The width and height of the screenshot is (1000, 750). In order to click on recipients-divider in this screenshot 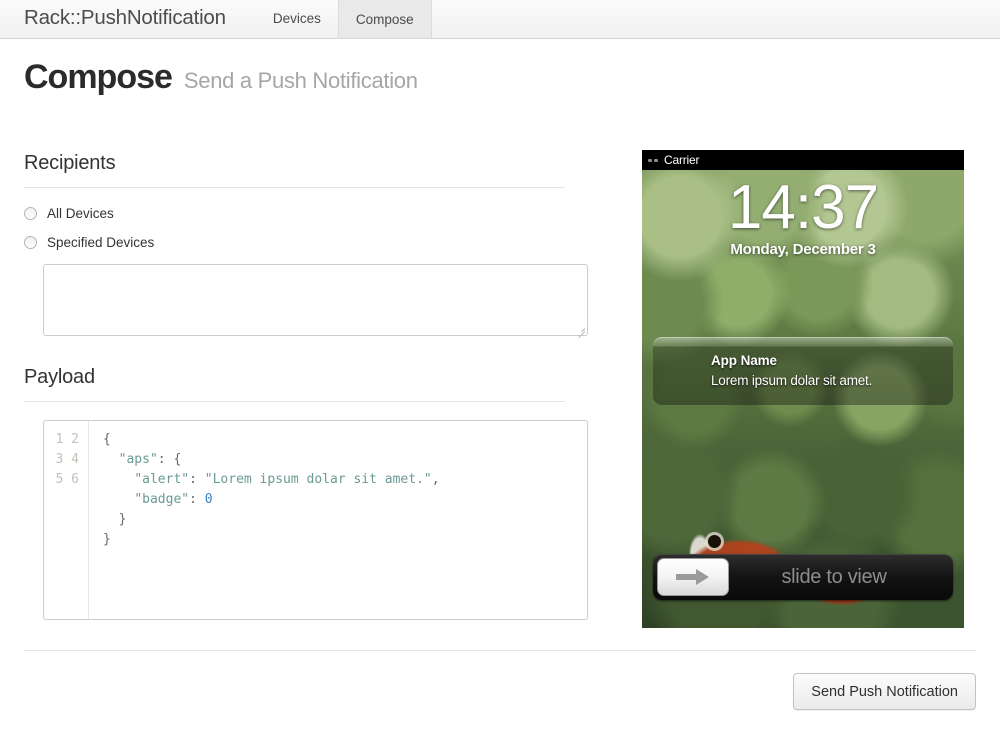, I will do `click(294, 187)`.